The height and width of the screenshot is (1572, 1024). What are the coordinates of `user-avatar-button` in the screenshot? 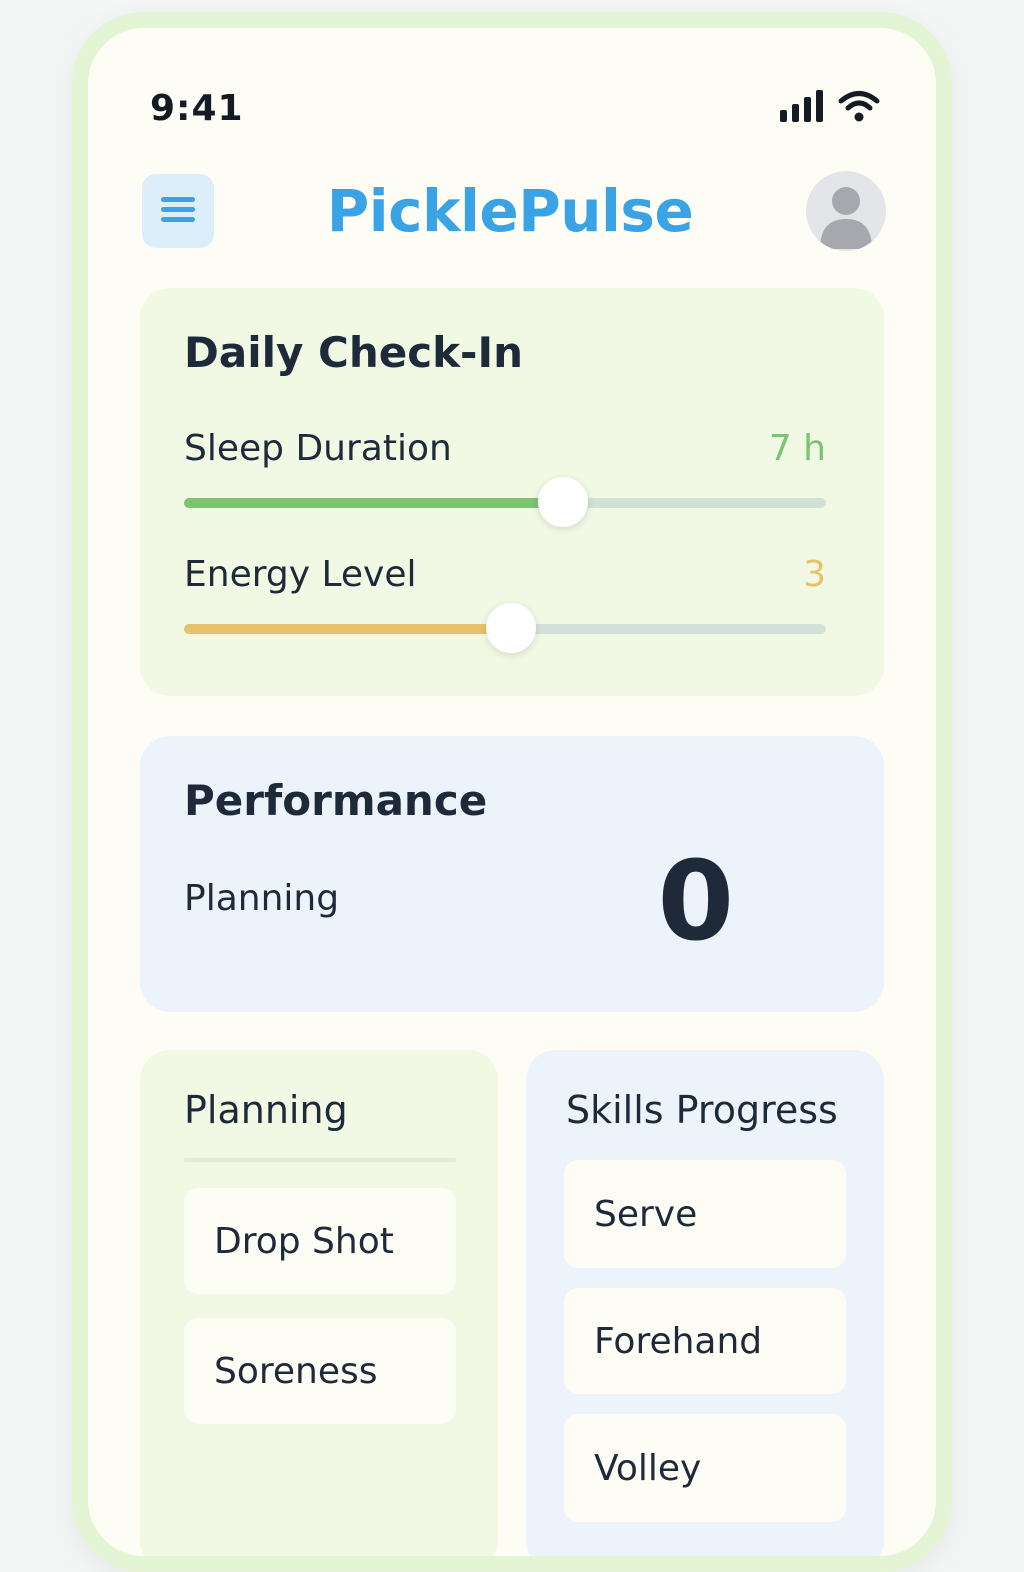 It's located at (845, 211).